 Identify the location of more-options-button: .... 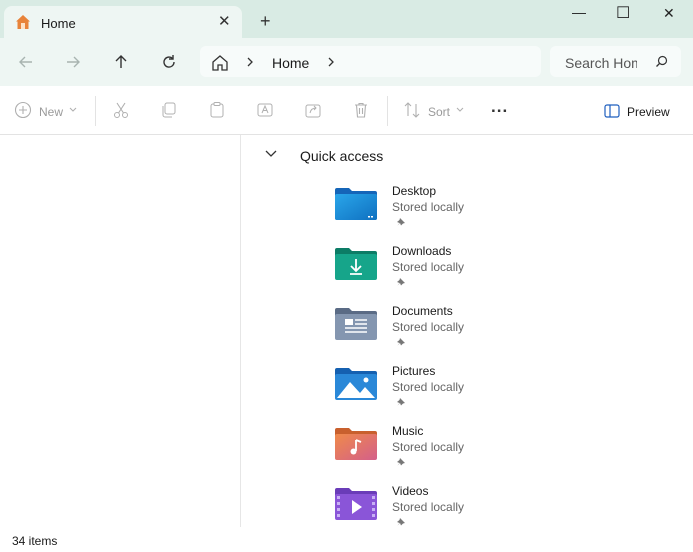
(499, 107).